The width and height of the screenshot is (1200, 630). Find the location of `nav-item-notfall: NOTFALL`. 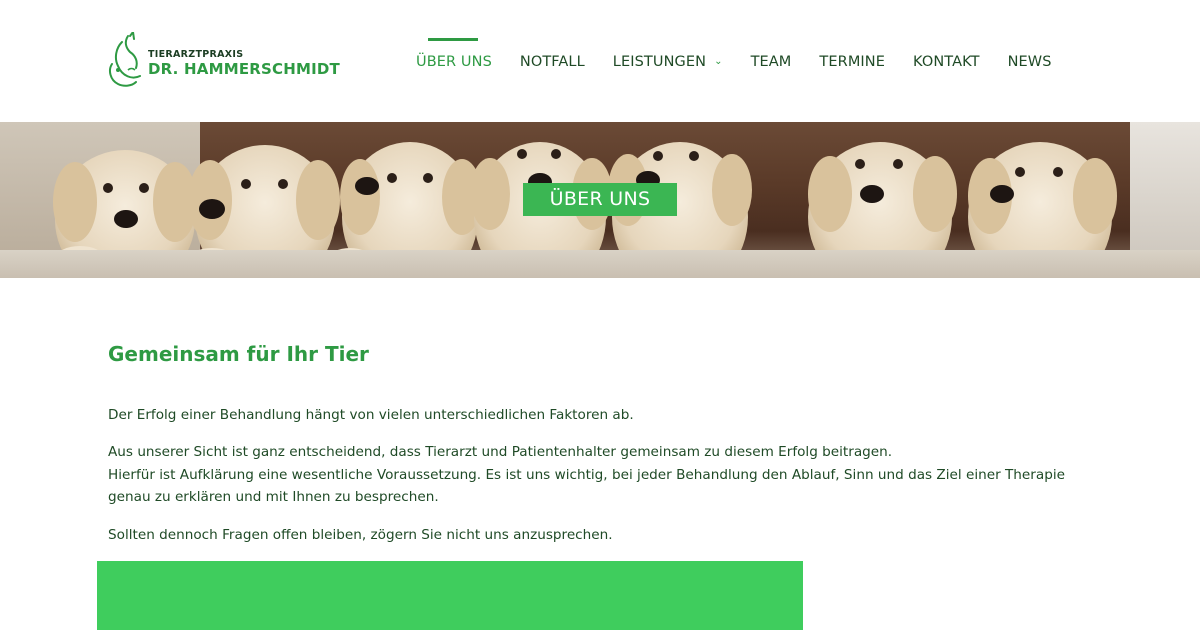

nav-item-notfall: NOTFALL is located at coordinates (552, 58).